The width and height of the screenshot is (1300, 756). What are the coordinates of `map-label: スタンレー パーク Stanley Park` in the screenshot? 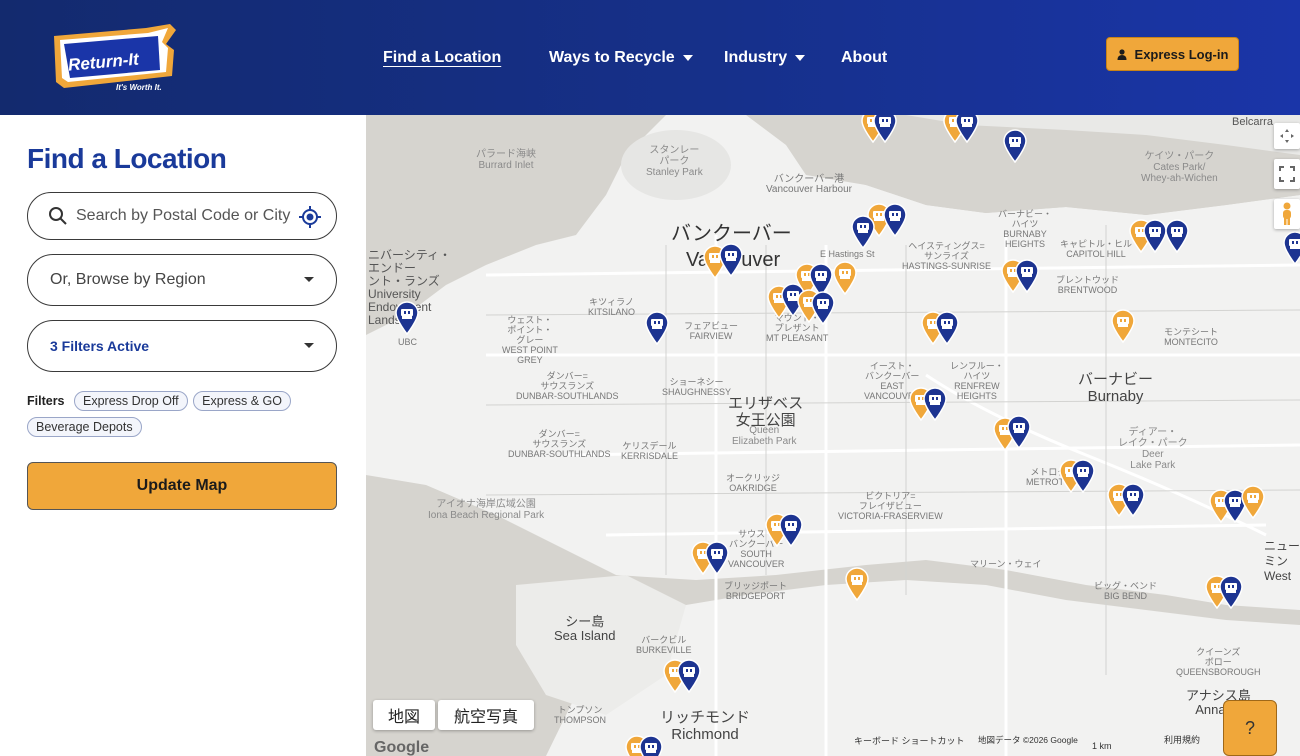 It's located at (674, 161).